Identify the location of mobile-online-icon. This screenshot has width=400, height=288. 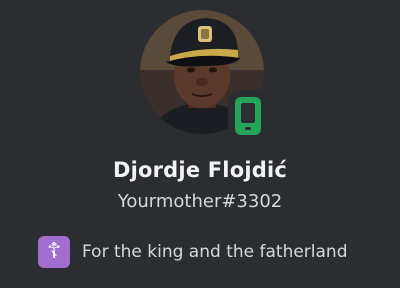
(248, 116).